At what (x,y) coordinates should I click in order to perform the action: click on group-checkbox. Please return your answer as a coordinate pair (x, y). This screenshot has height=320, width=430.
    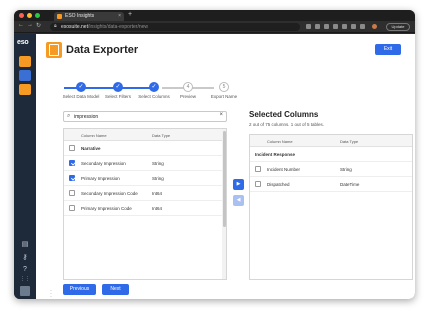
    Looking at the image, I should click on (72, 148).